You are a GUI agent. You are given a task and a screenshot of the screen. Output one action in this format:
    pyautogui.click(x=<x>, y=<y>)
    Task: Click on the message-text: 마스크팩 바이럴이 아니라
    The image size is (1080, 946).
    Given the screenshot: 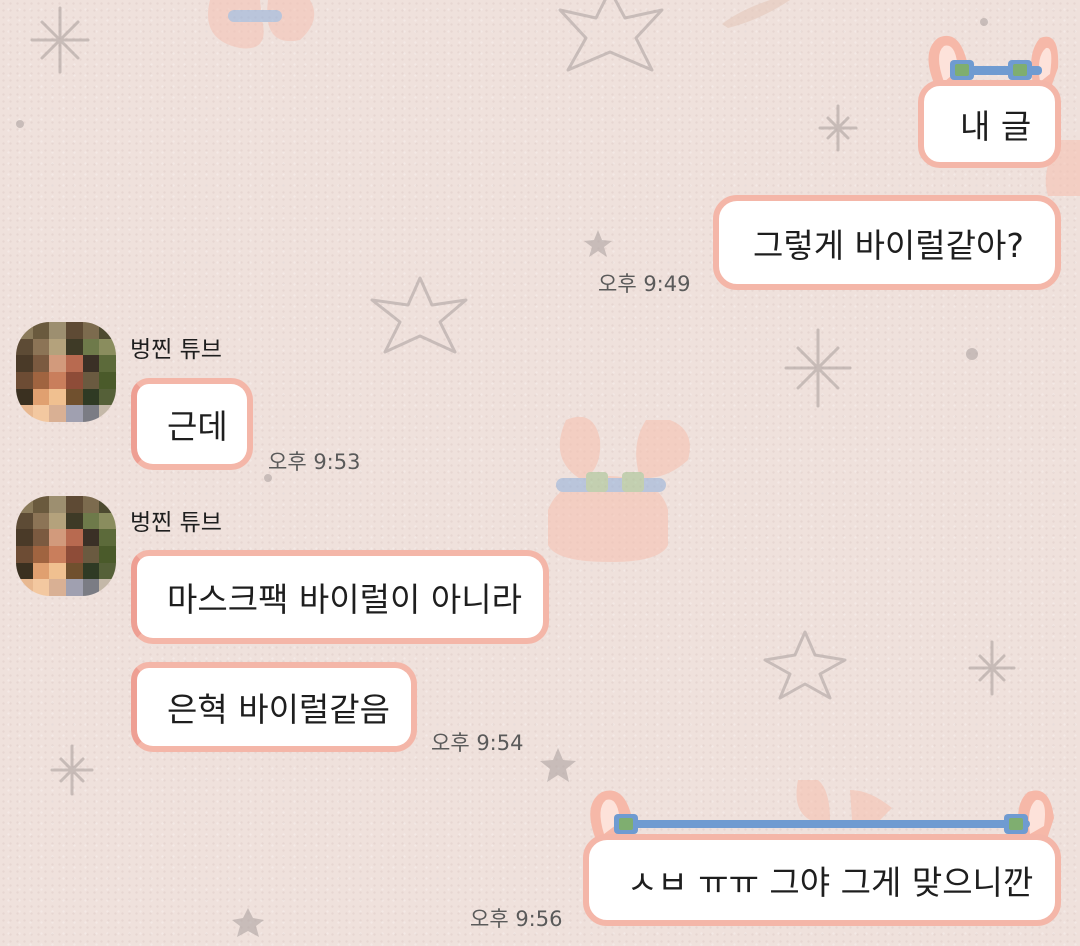 What is the action you would take?
    pyautogui.click(x=344, y=599)
    